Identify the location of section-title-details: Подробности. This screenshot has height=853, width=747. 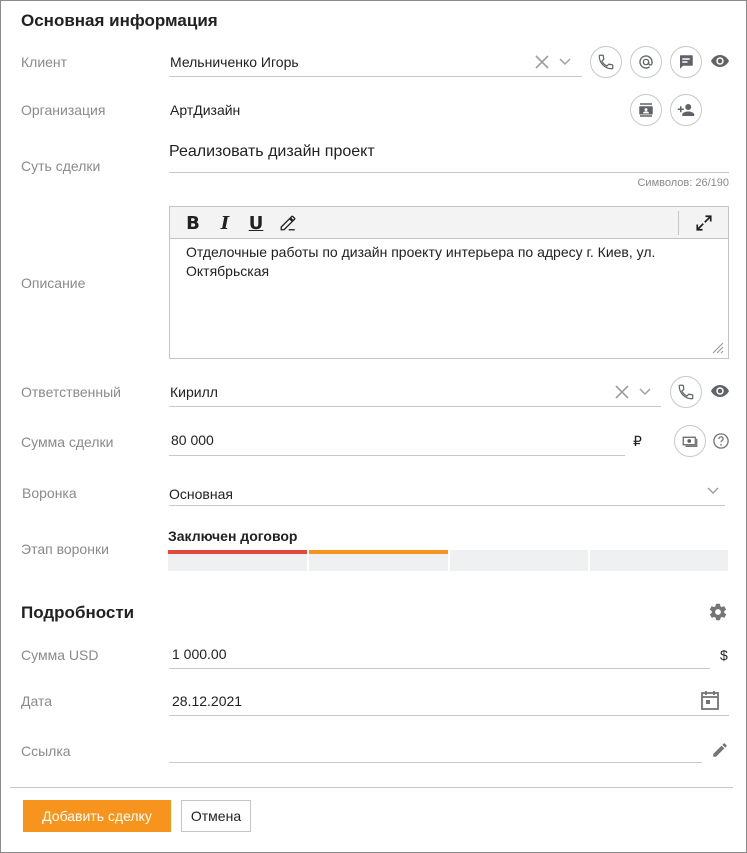
(78, 612).